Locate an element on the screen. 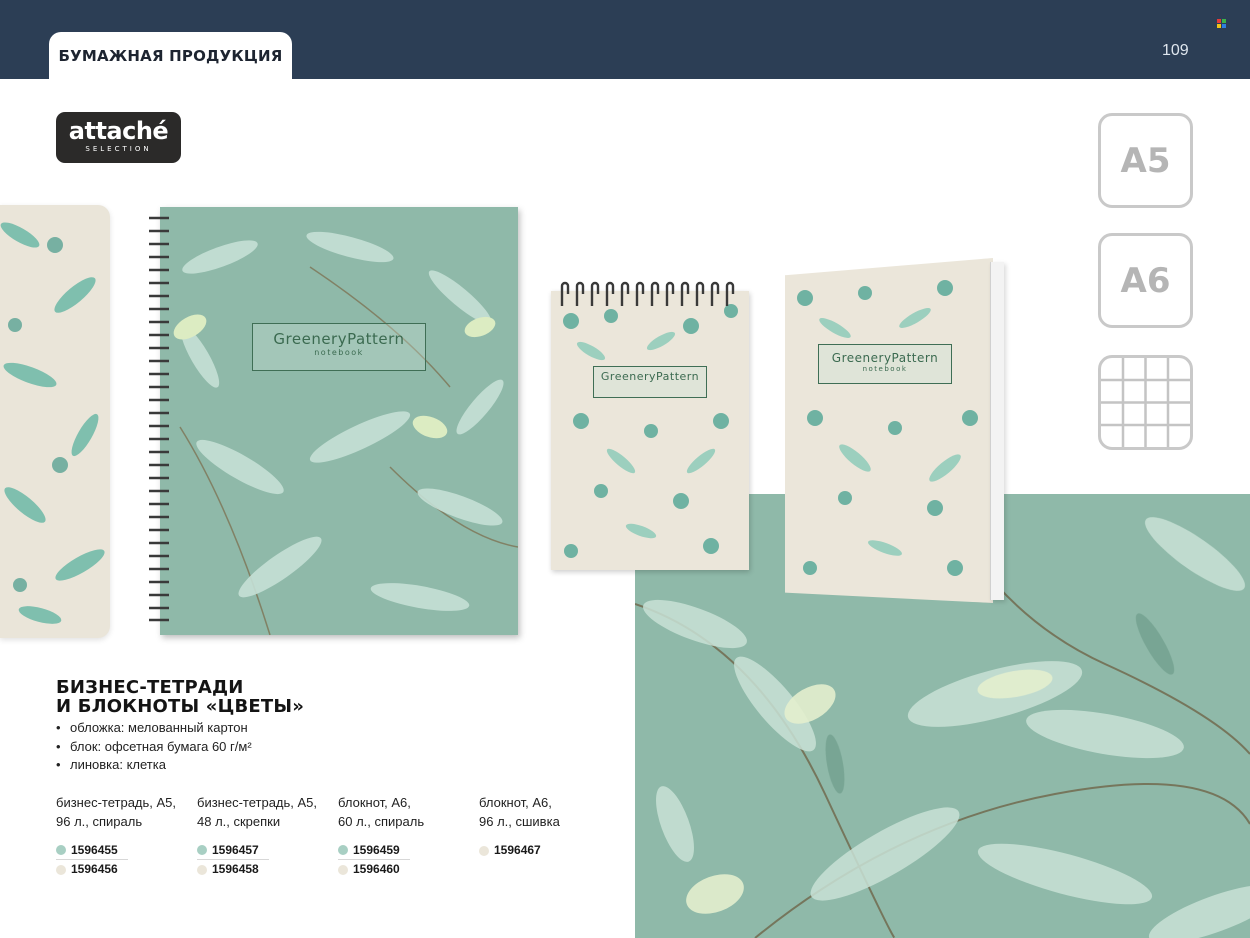 The width and height of the screenshot is (1250, 938). product-title-line2: И БЛОКНОТЫ «ЦВЕТЫ» is located at coordinates (180, 706).